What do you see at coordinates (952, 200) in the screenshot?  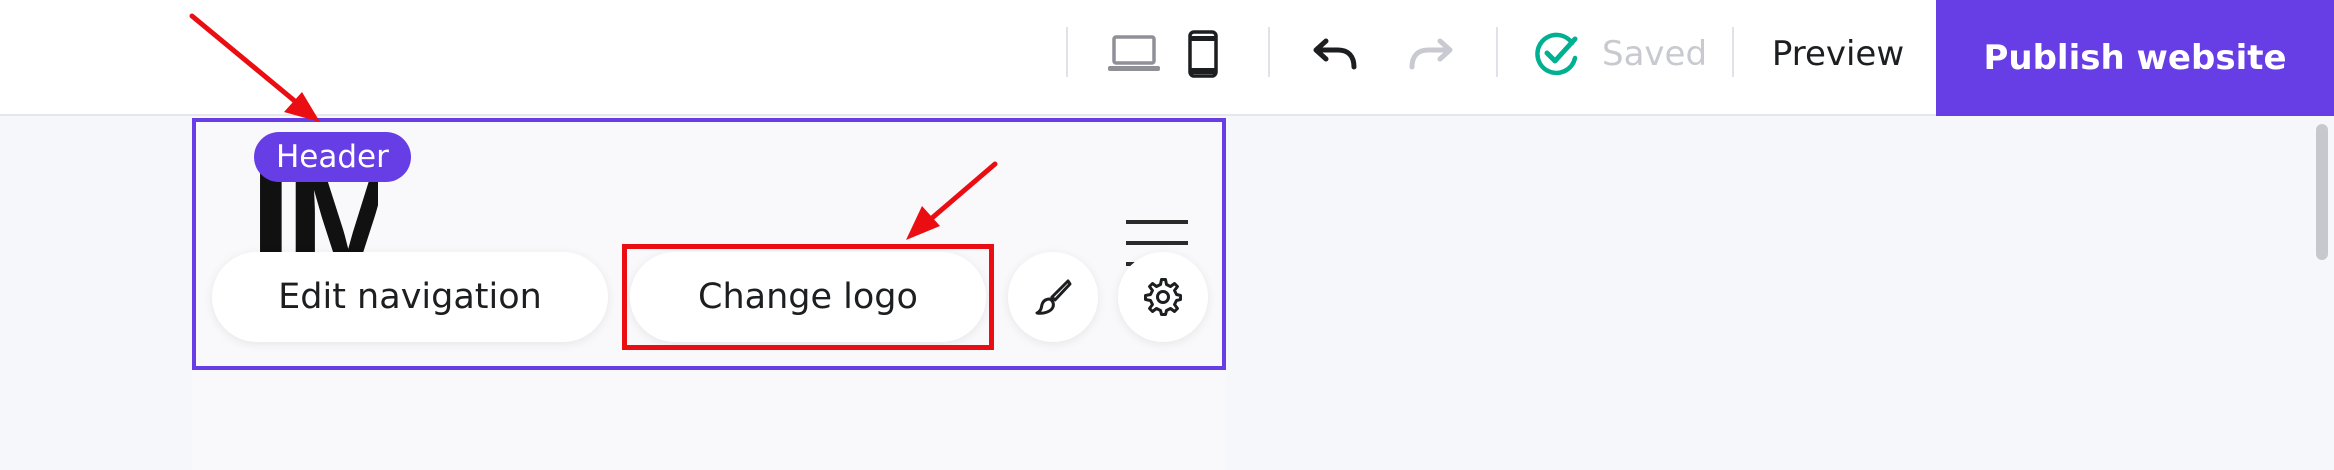 I see `annotation-arrow-change-logo` at bounding box center [952, 200].